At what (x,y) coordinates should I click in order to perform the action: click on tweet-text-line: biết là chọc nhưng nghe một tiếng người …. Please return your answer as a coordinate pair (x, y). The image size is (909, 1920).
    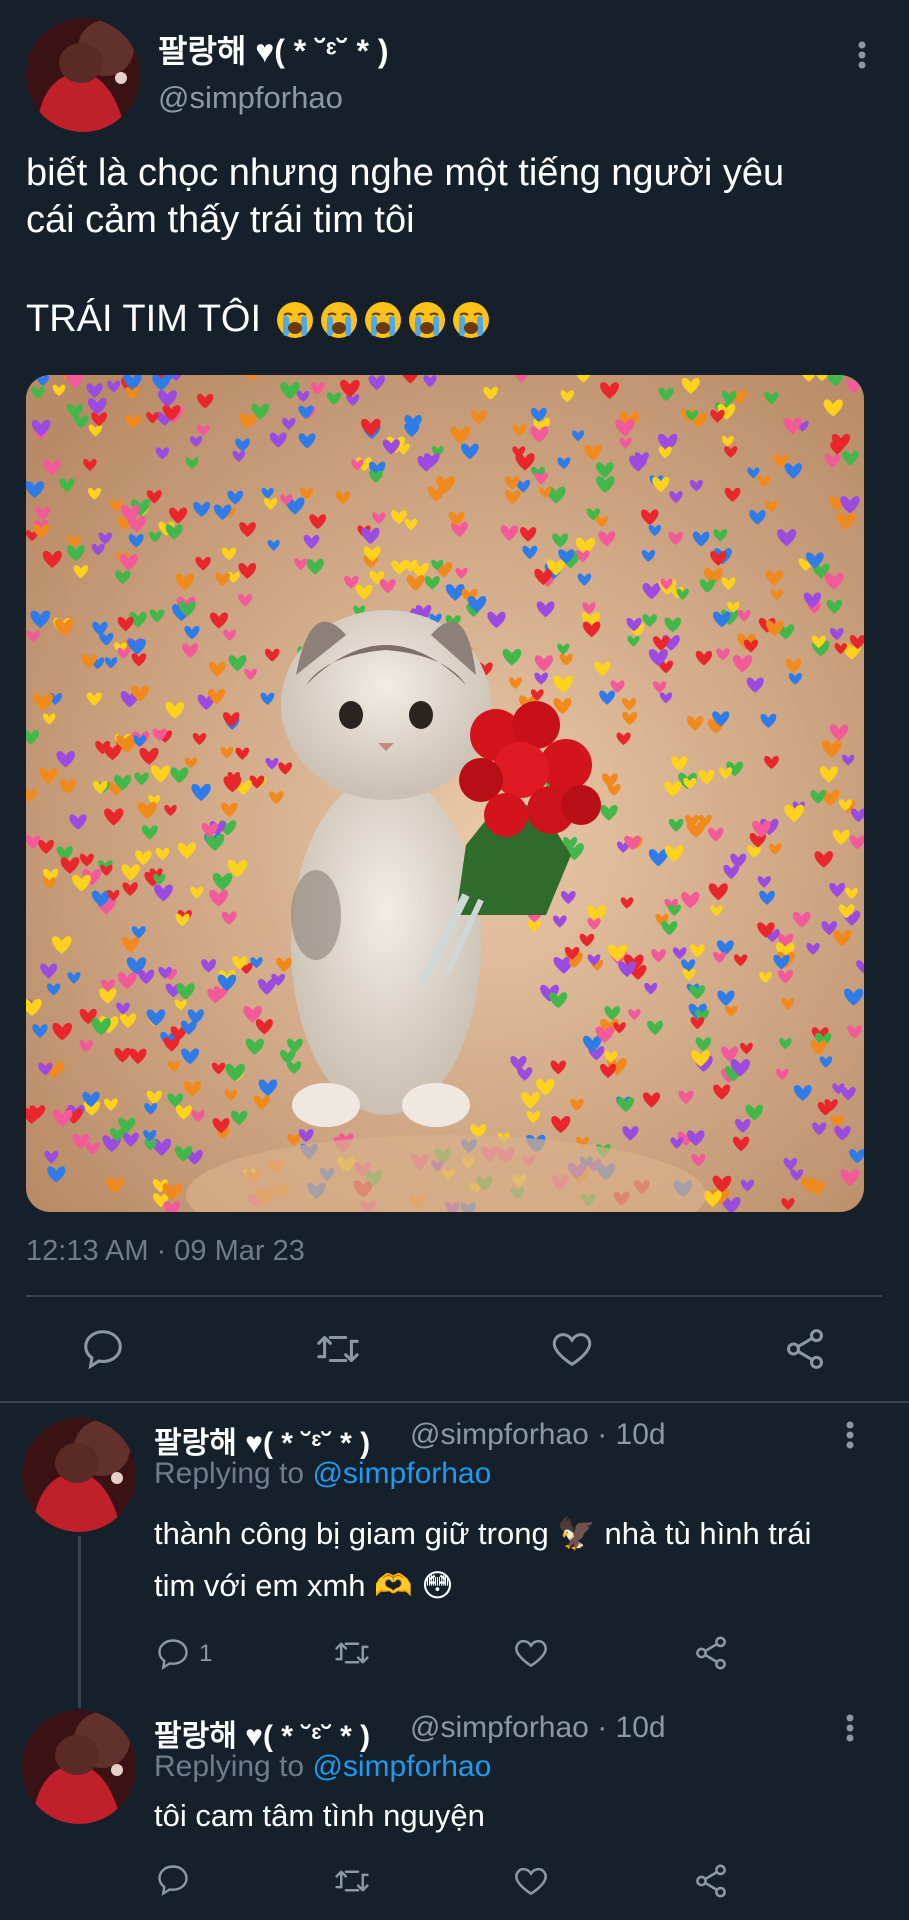
    Looking at the image, I should click on (405, 173).